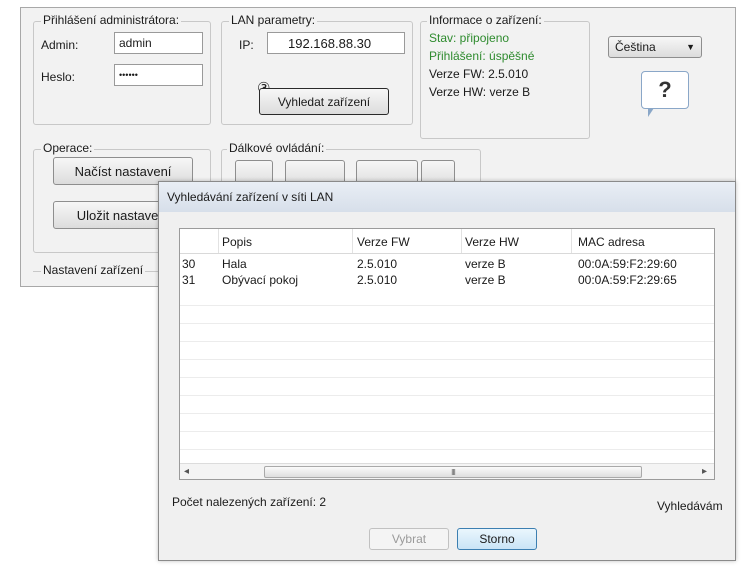  What do you see at coordinates (186, 471) in the screenshot?
I see `scroll-left-icon: ◂` at bounding box center [186, 471].